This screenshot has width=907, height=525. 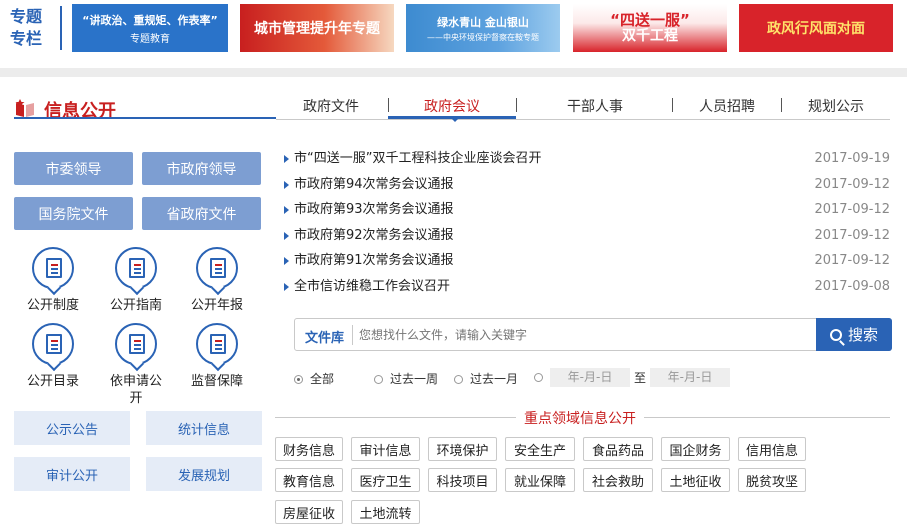 What do you see at coordinates (587, 289) in the screenshot?
I see `list-item: 全市信访维稳工作会议召开 2017-09-08` at bounding box center [587, 289].